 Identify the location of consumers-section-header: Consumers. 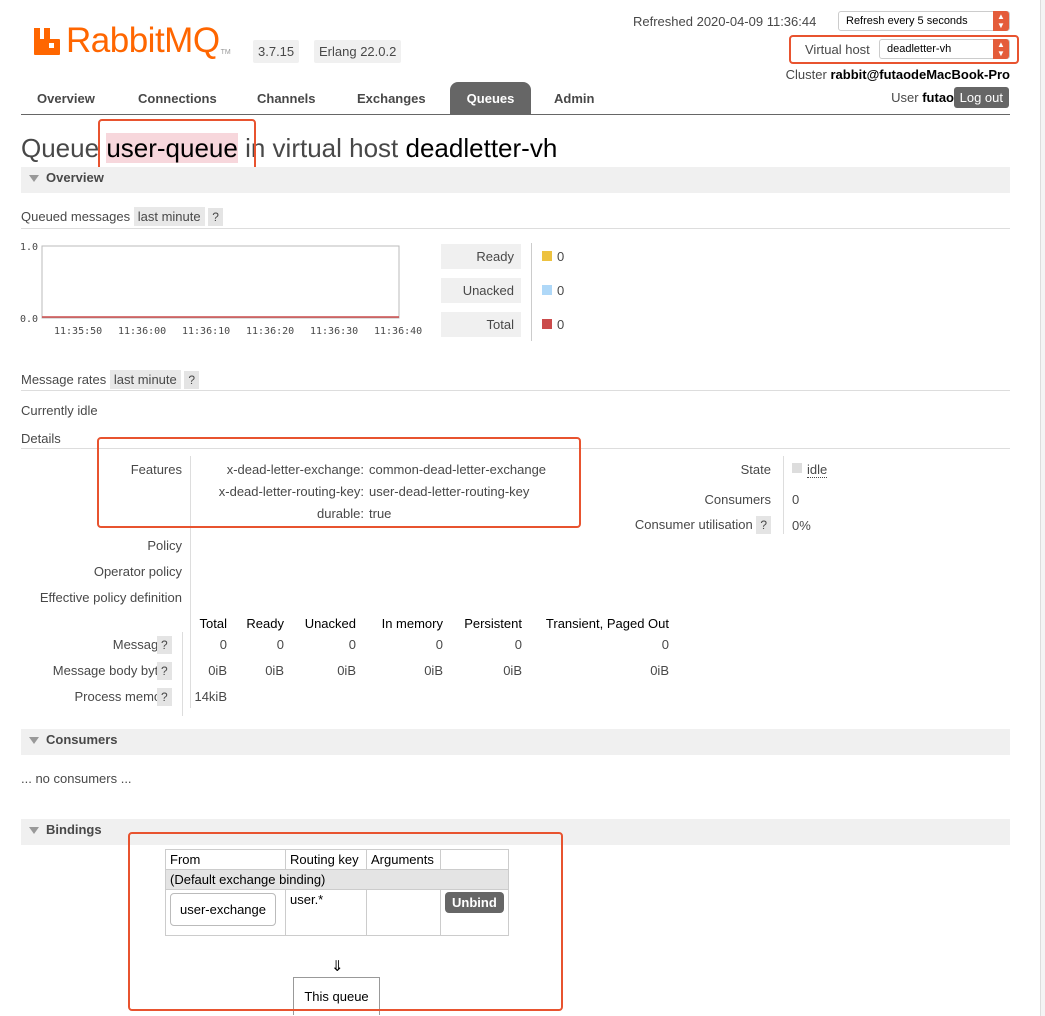
(515, 742).